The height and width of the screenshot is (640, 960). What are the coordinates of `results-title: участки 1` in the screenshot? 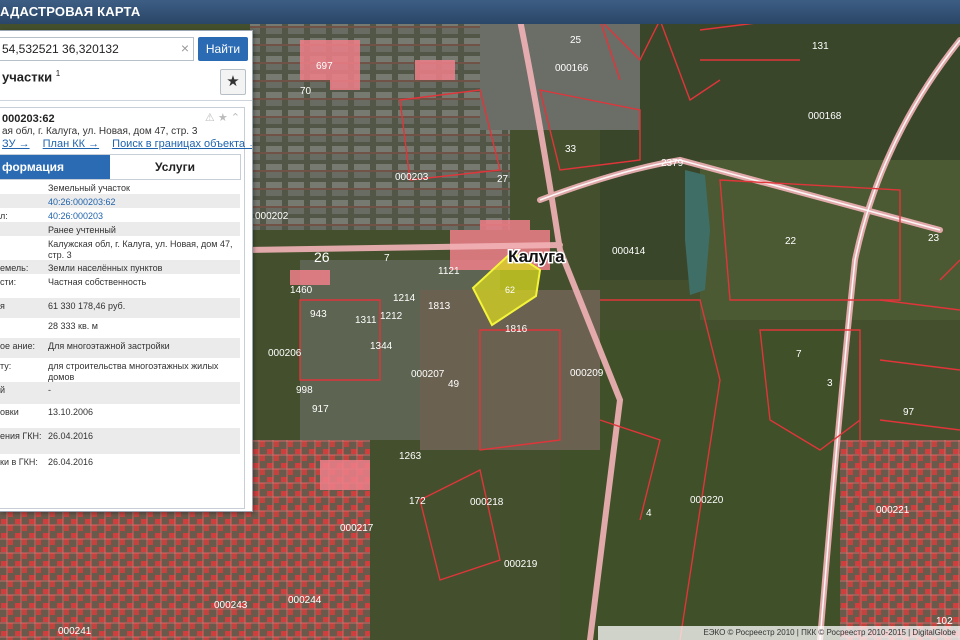 It's located at (31, 76).